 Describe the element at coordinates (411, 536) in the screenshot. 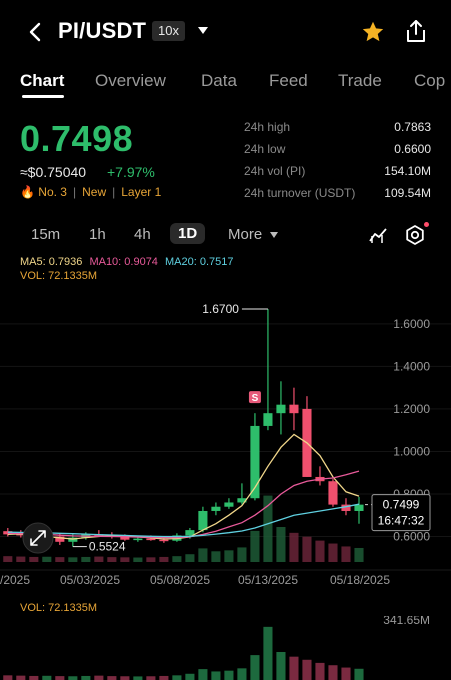

I see `y-tick-label: 0.6000` at that location.